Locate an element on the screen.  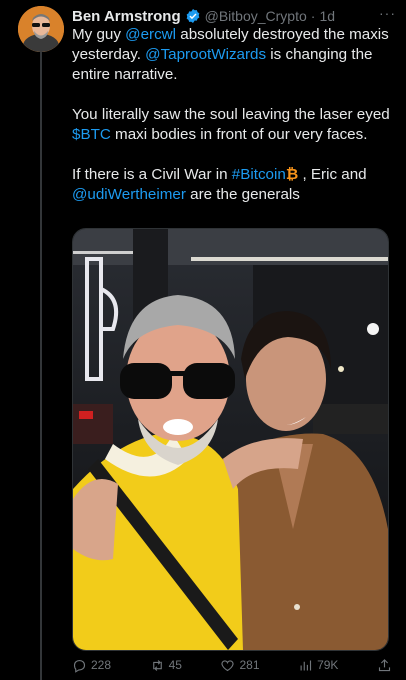
repost-icon is located at coordinates (157, 665).